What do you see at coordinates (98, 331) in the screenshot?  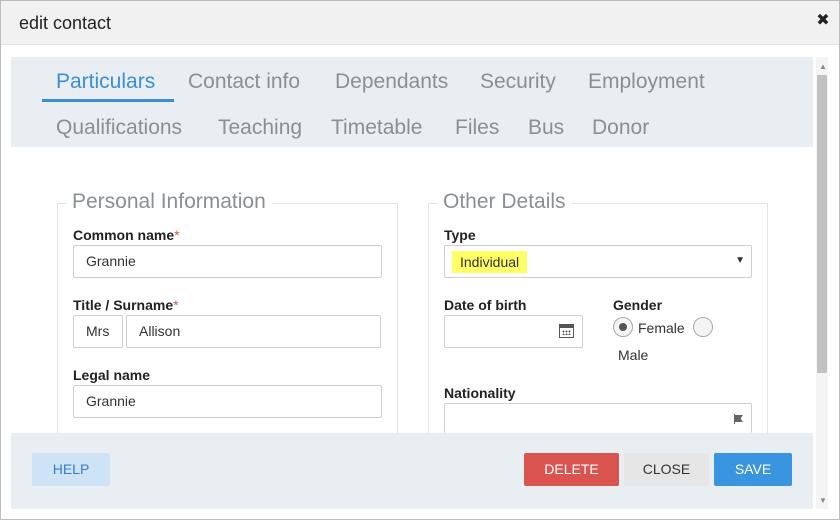 I see `title-input: Mrs` at bounding box center [98, 331].